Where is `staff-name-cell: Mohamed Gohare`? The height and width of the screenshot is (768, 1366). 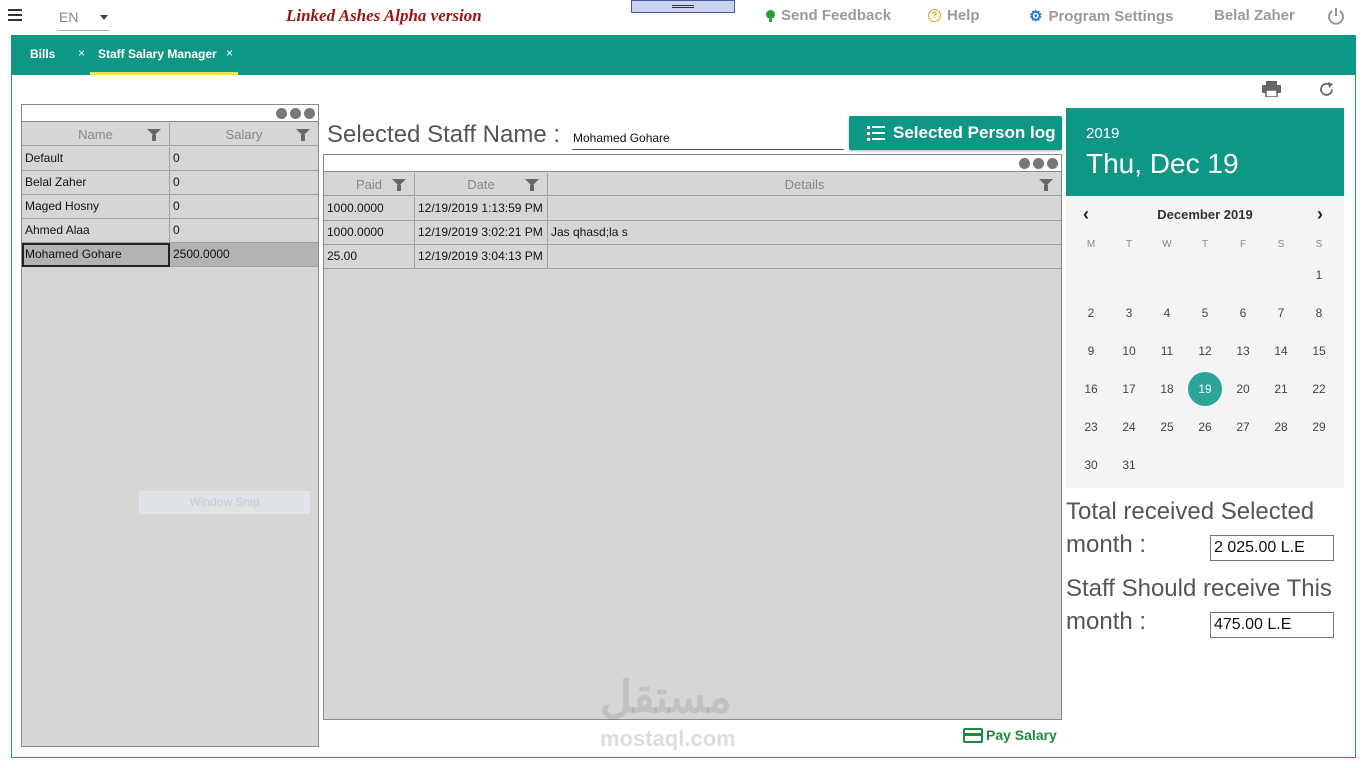
staff-name-cell: Mohamed Gohare is located at coordinates (96, 255).